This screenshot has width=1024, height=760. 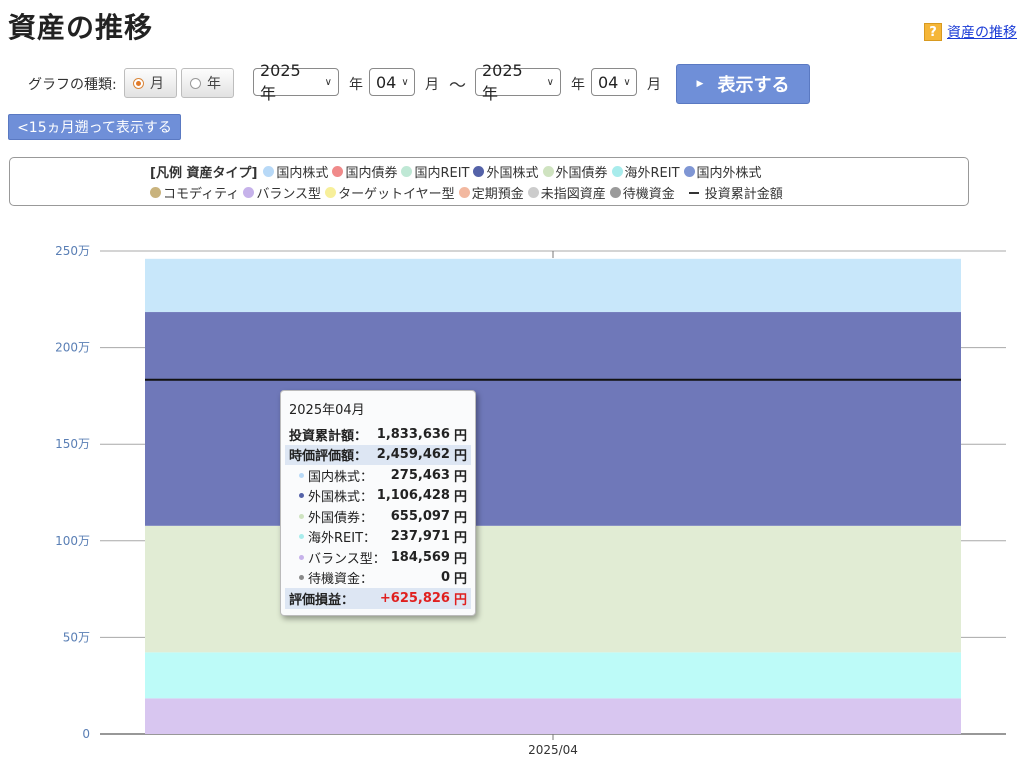 I want to click on legend-item: 国内債券, so click(x=364, y=171).